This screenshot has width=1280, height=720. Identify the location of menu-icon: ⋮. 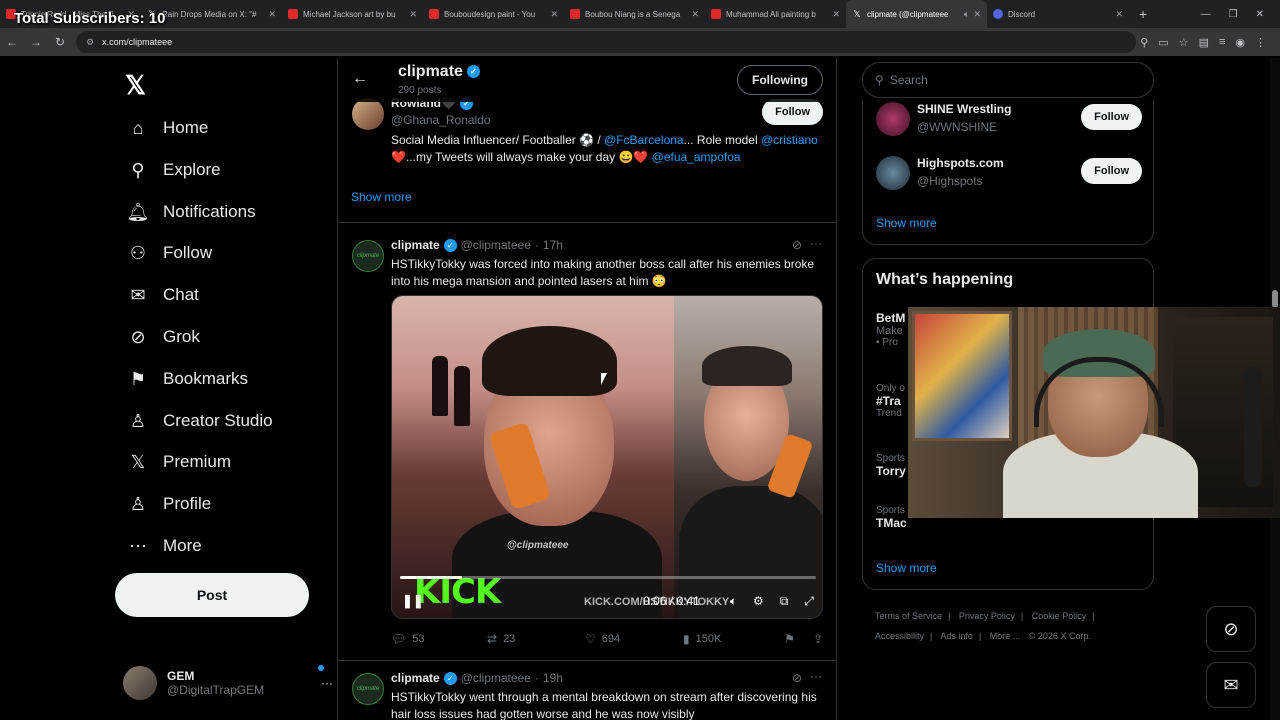
(1260, 42).